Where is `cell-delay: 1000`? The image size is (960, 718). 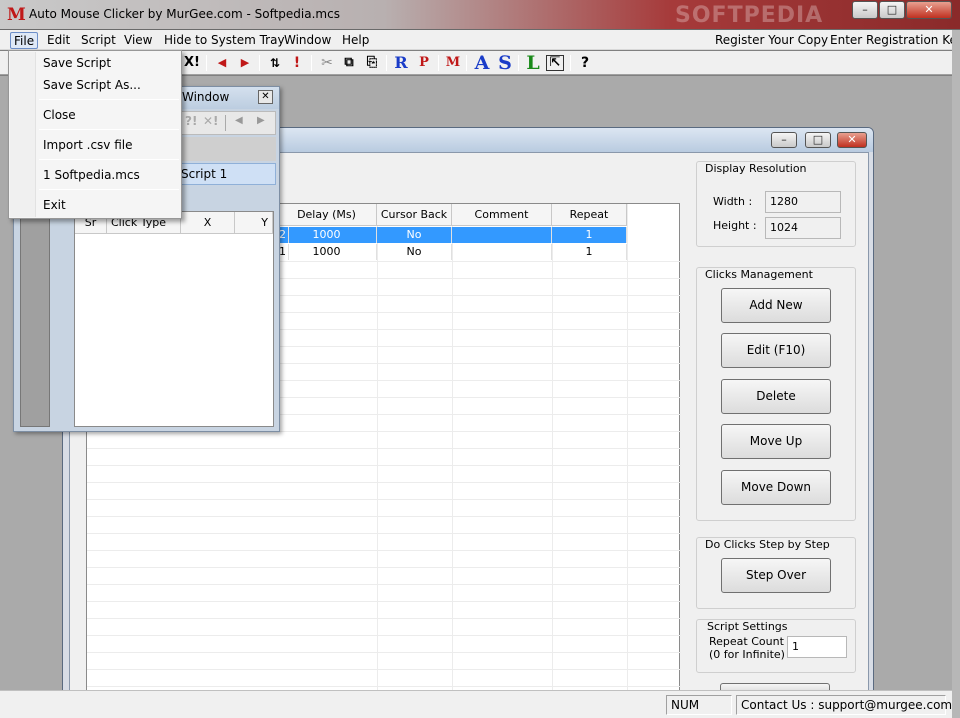
cell-delay: 1000 is located at coordinates (327, 252).